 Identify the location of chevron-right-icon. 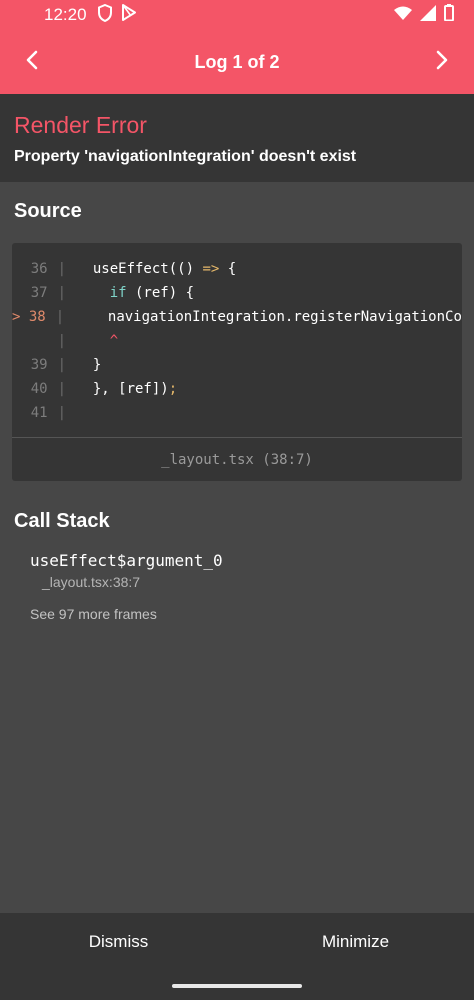
(442, 62).